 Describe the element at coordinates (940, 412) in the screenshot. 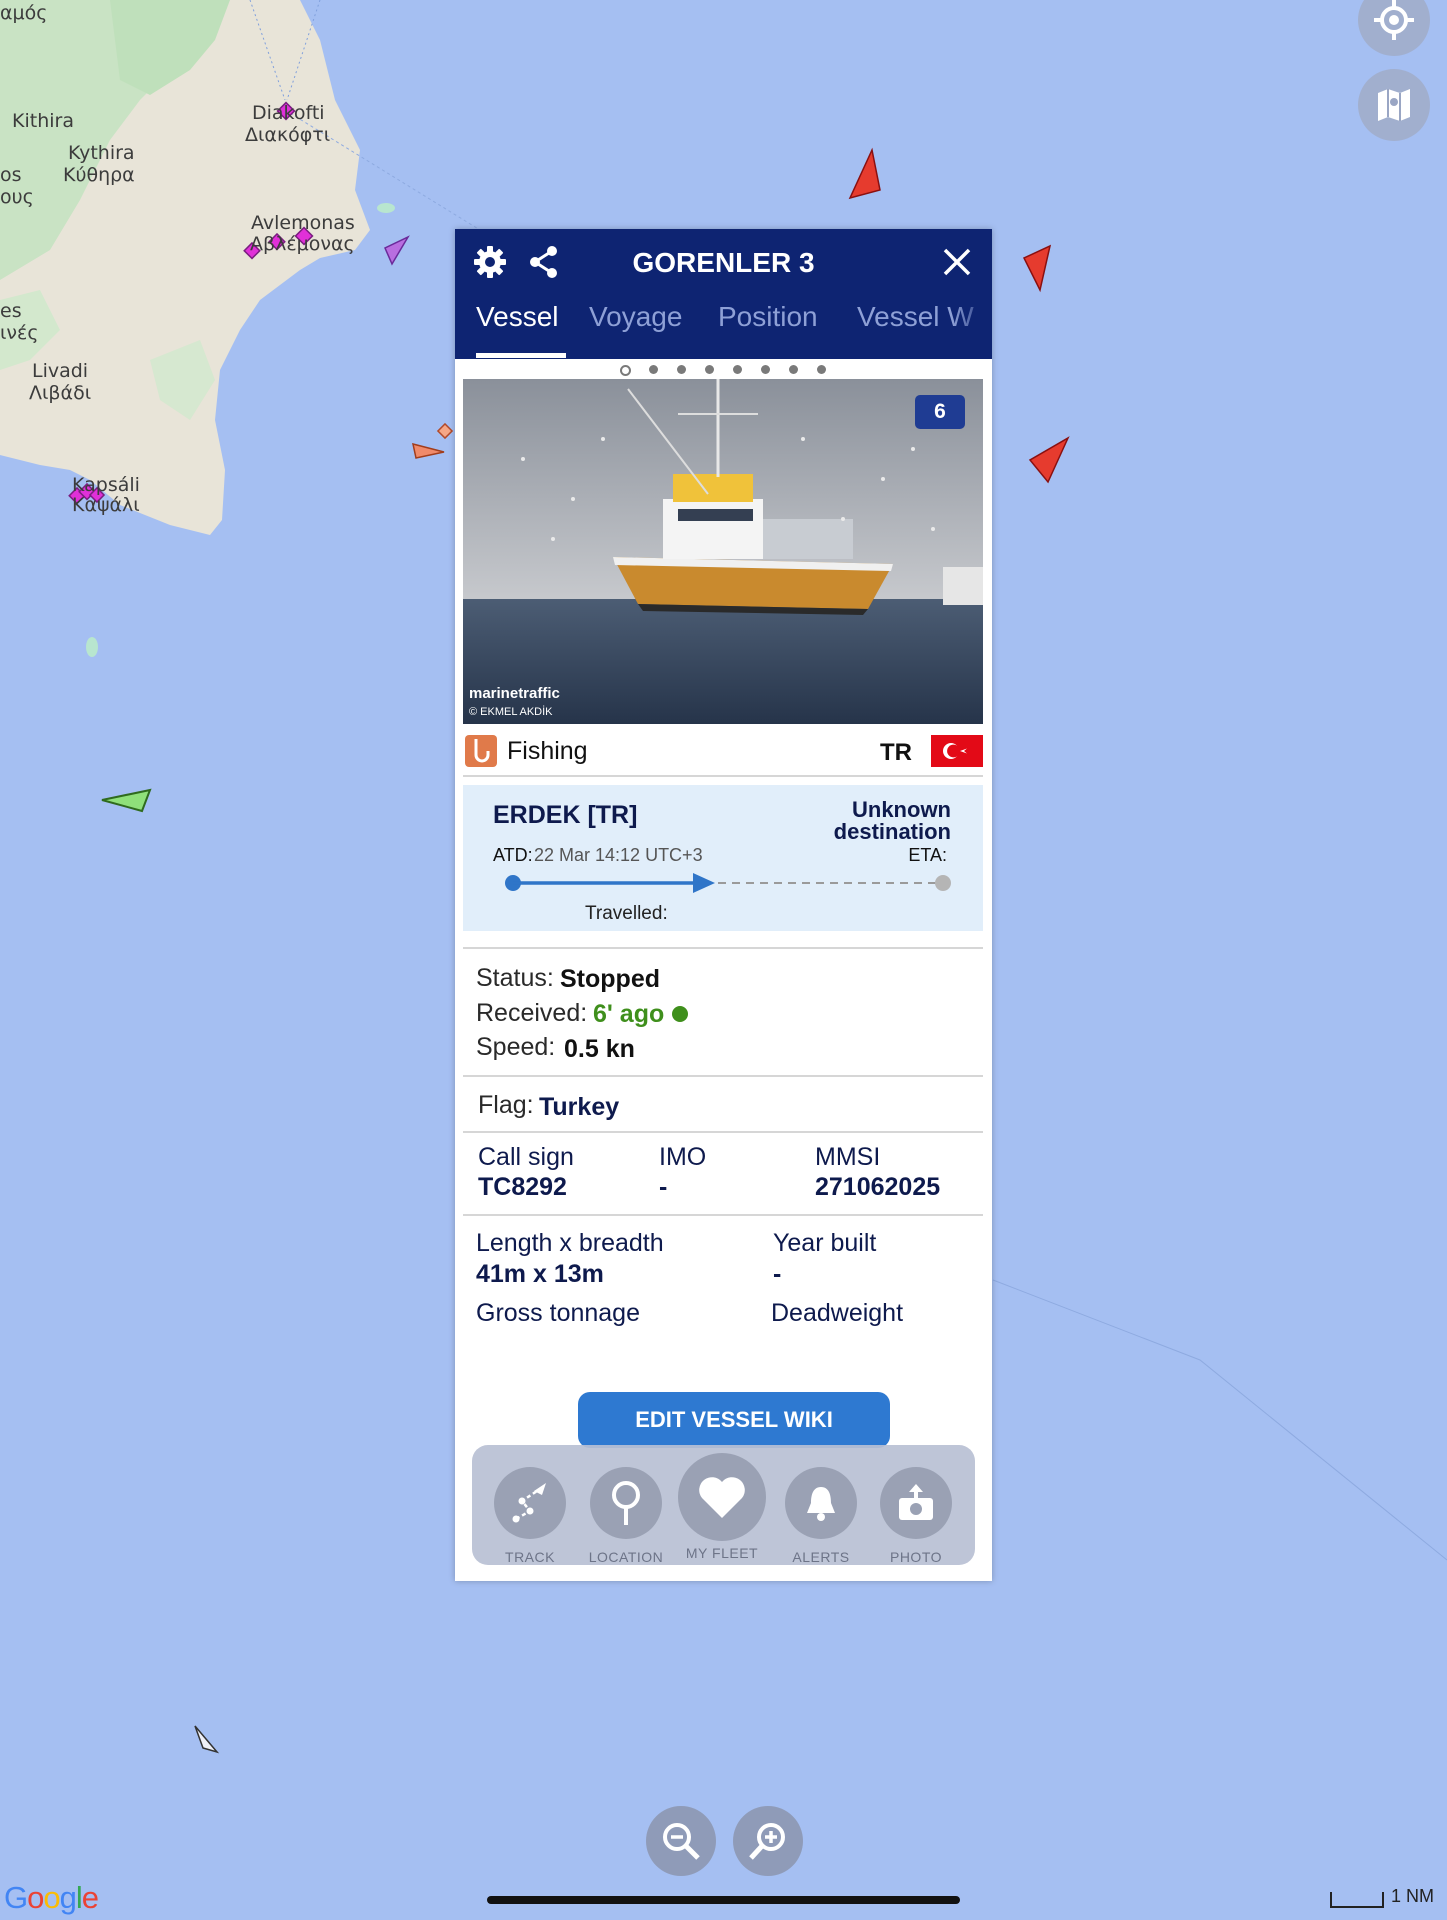

I see `photo-count-badge: 6` at that location.